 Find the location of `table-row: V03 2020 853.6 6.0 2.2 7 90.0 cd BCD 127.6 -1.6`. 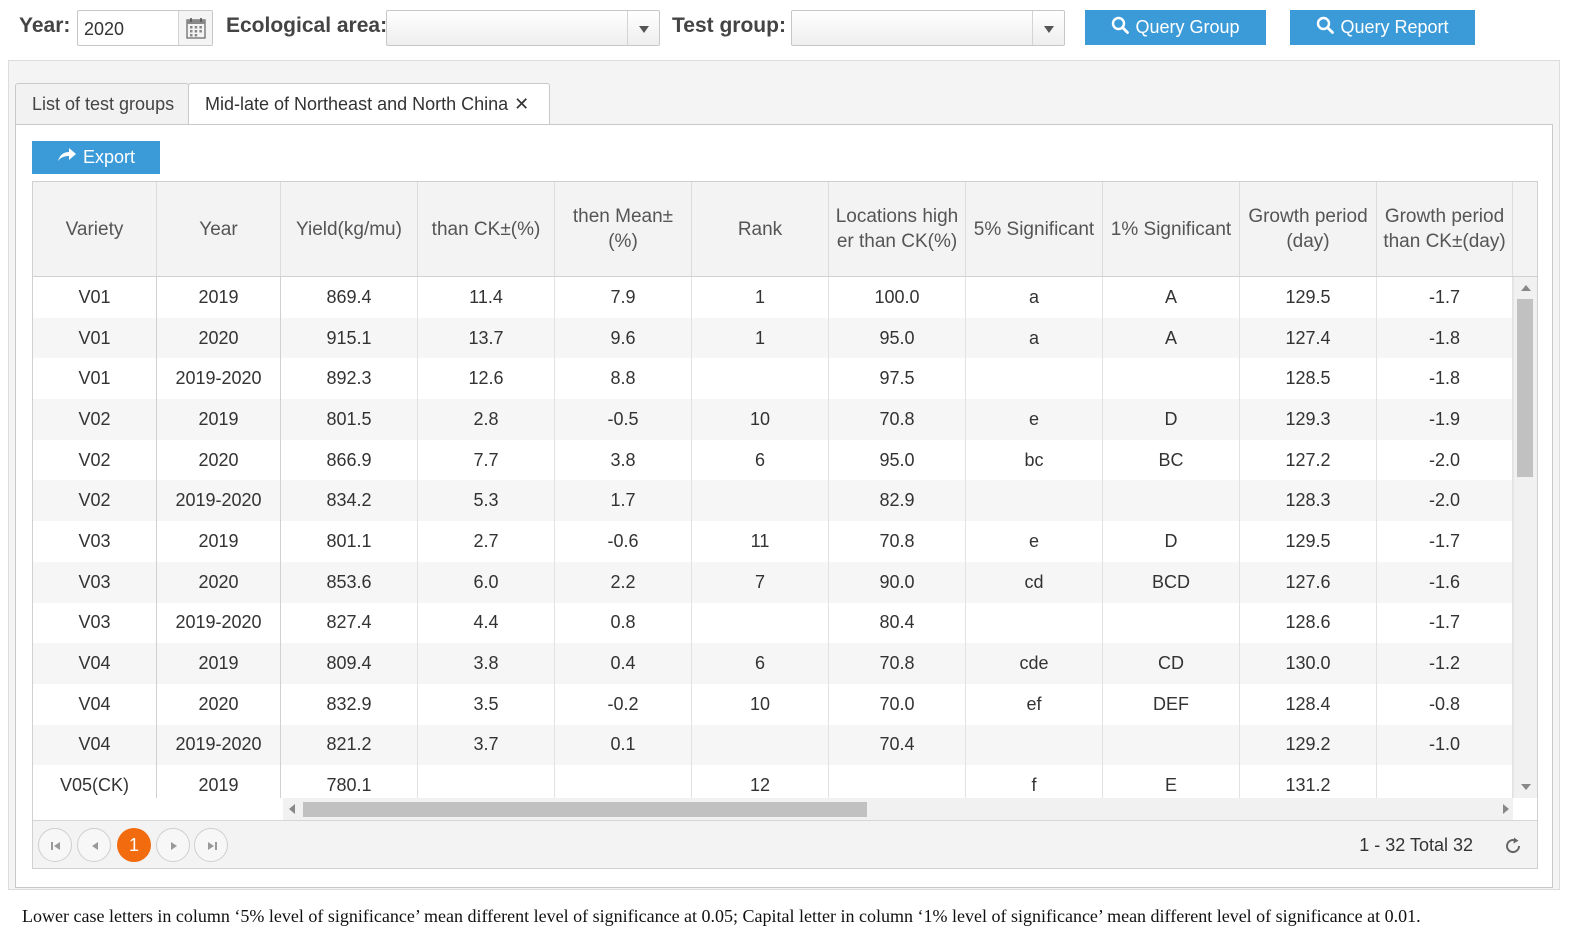

table-row: V03 2020 853.6 6.0 2.2 7 90.0 cd BCD 127.6 -1.6 is located at coordinates (773, 582).